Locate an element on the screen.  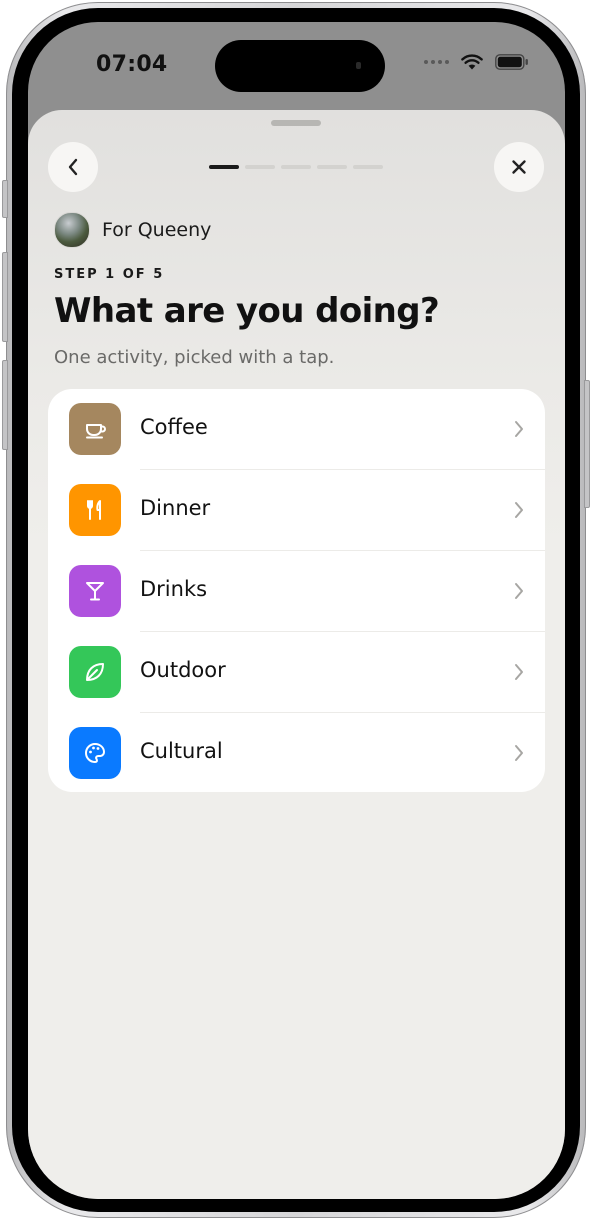
activity-label: Outdoor is located at coordinates (183, 670).